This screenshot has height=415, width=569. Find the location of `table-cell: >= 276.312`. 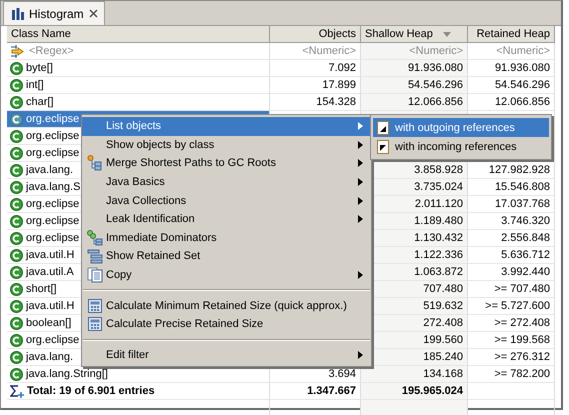

table-cell: >= 276.312 is located at coordinates (511, 357).